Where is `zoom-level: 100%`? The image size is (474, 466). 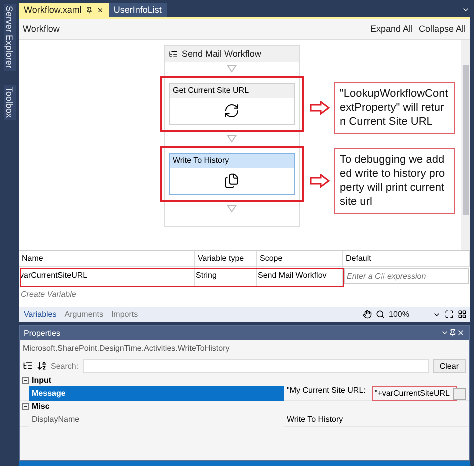
zoom-level: 100% is located at coordinates (409, 314).